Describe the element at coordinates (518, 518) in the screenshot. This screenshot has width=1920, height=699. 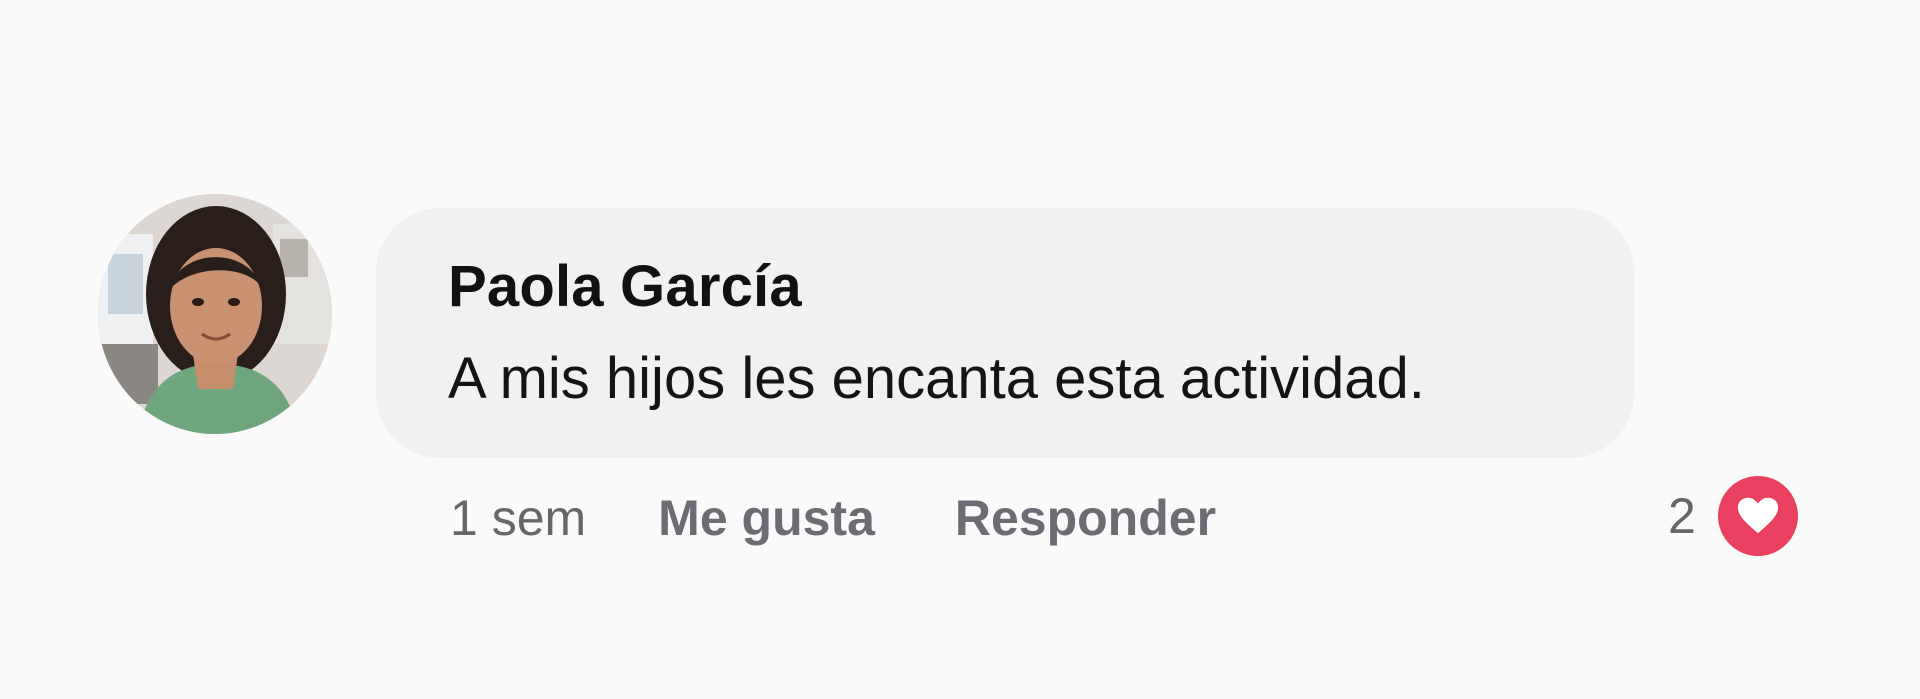
I see `comment-timestamp: 1 sem` at that location.